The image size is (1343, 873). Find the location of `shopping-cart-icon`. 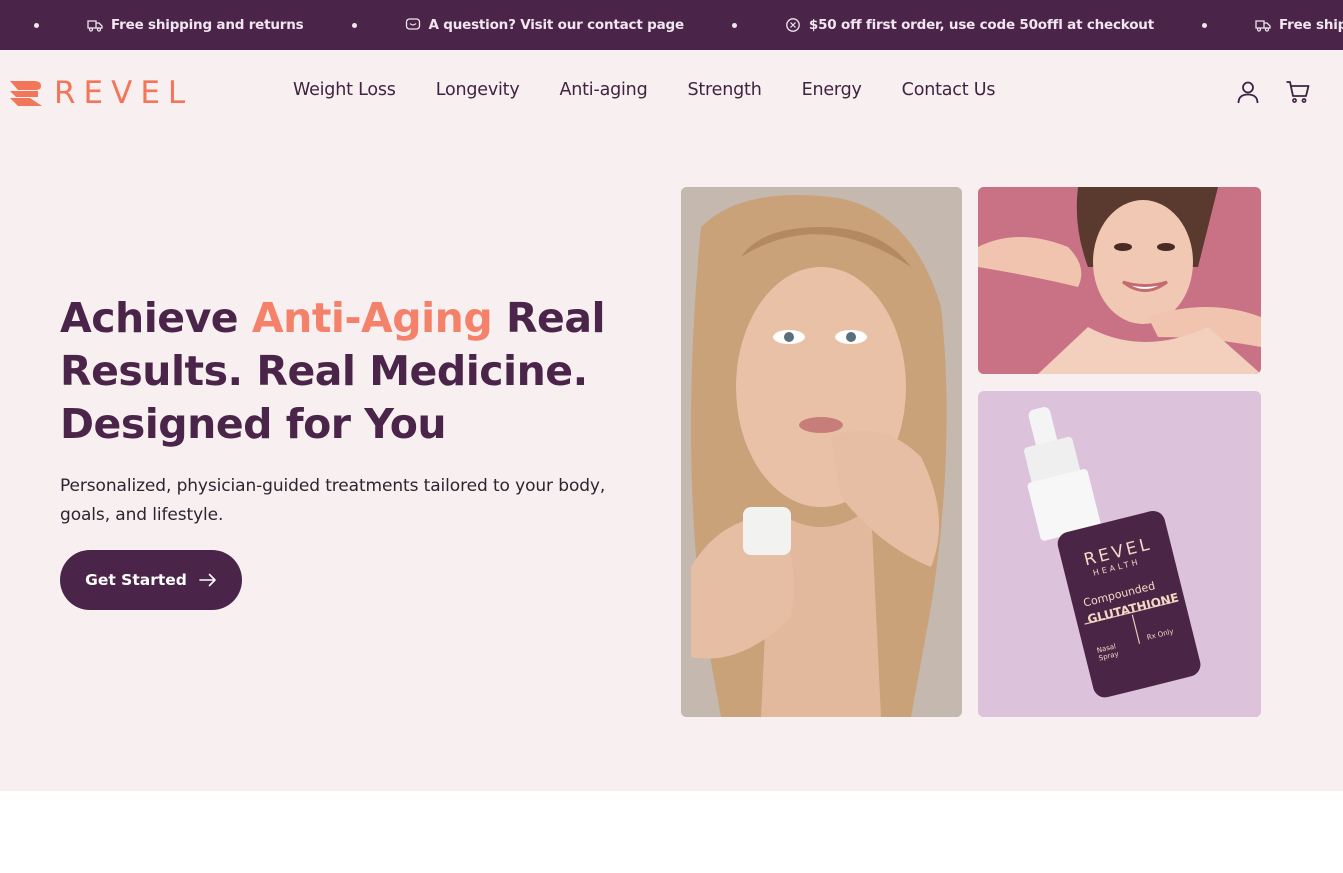

shopping-cart-icon is located at coordinates (1298, 92).